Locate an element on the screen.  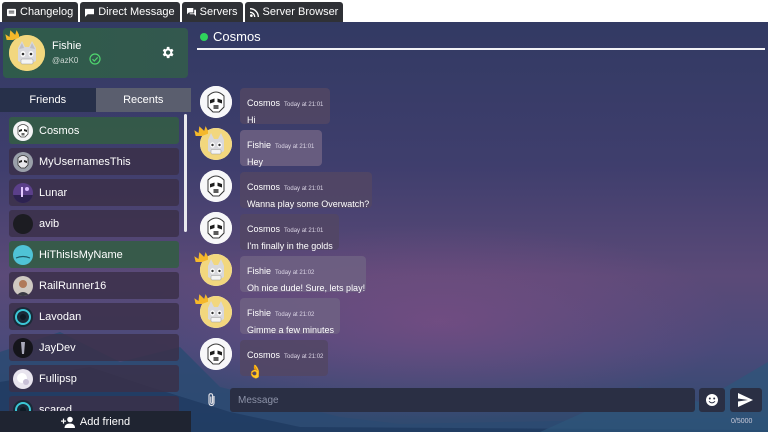
message-text: Oh nice dude! Sure, lets play! is located at coordinates (306, 288).